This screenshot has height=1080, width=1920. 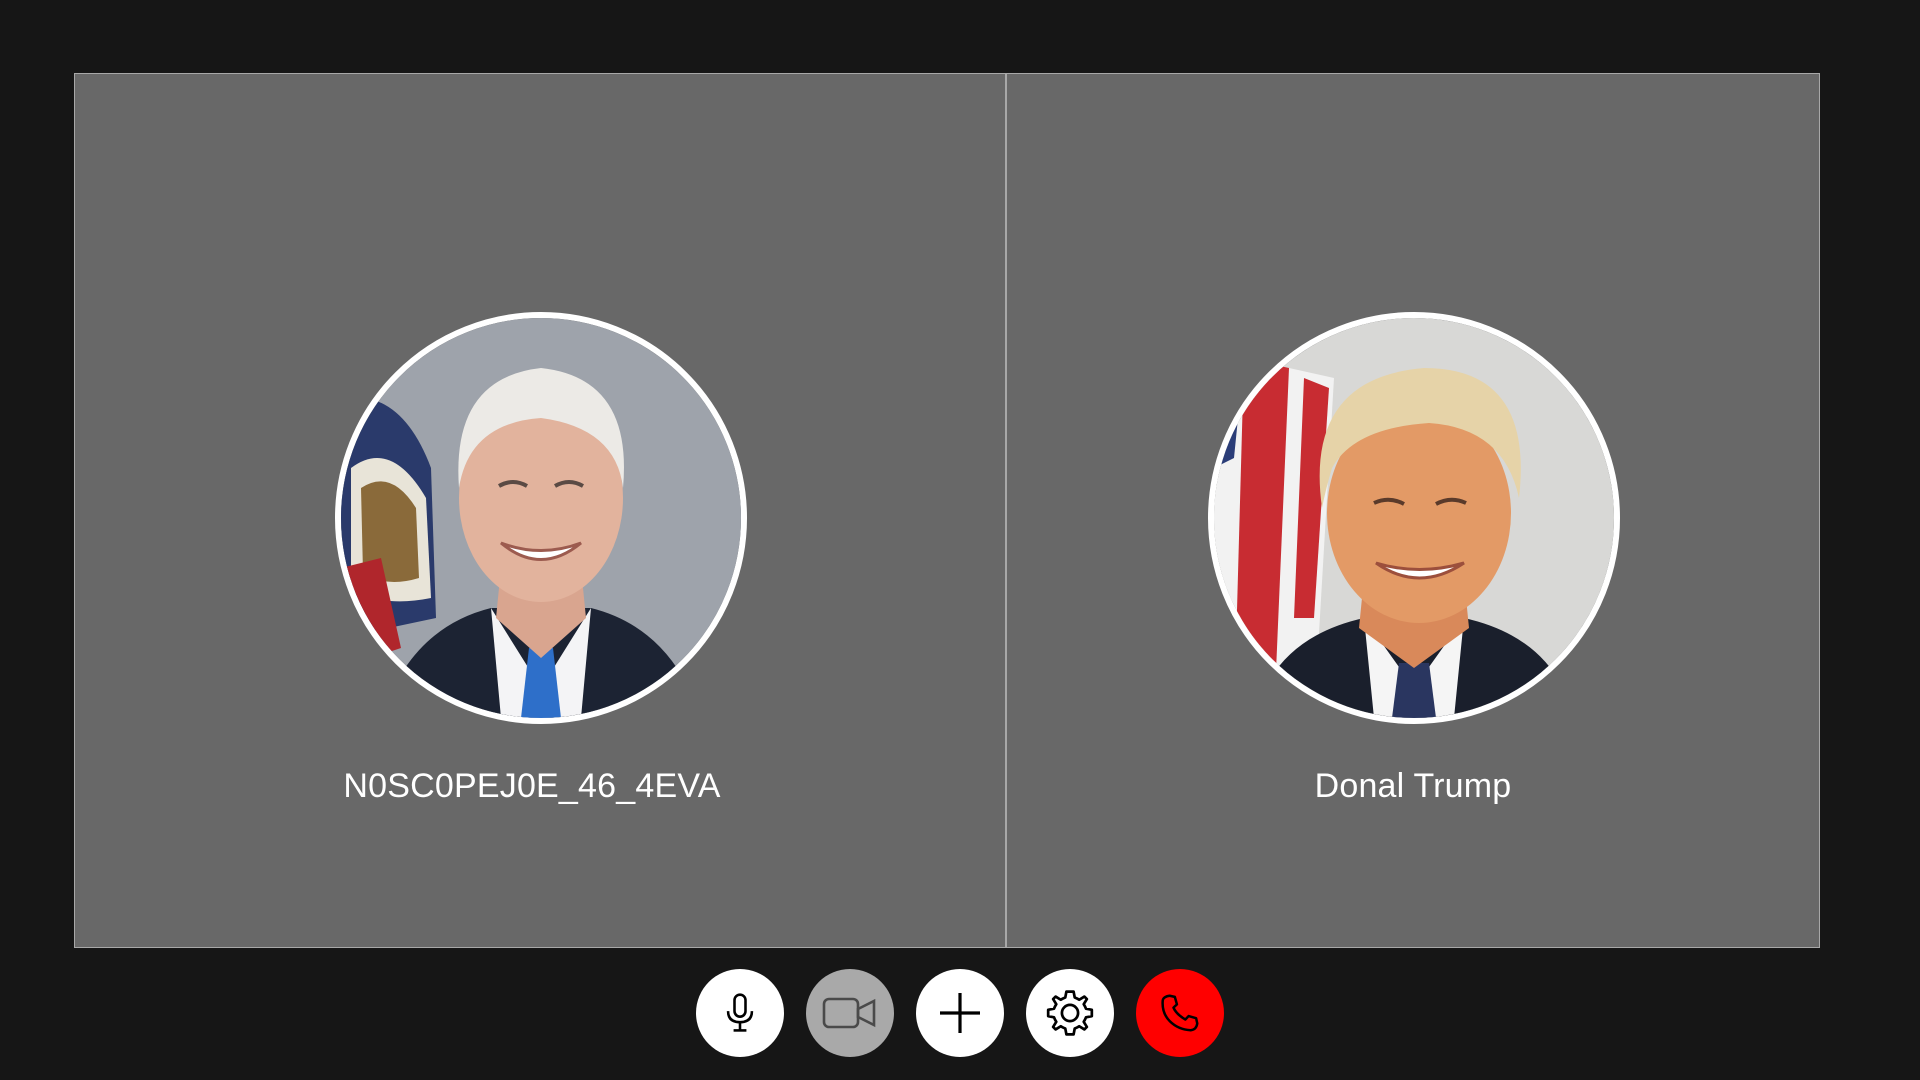 What do you see at coordinates (1413, 786) in the screenshot?
I see `participant-name: Donal Trump` at bounding box center [1413, 786].